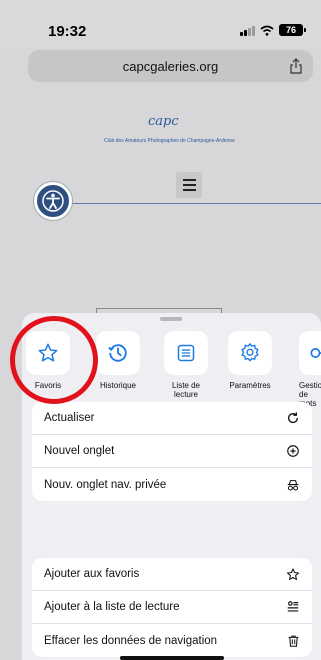 Image resolution: width=321 pixels, height=660 pixels. I want to click on url-text: capcgaleries.org, so click(170, 66).